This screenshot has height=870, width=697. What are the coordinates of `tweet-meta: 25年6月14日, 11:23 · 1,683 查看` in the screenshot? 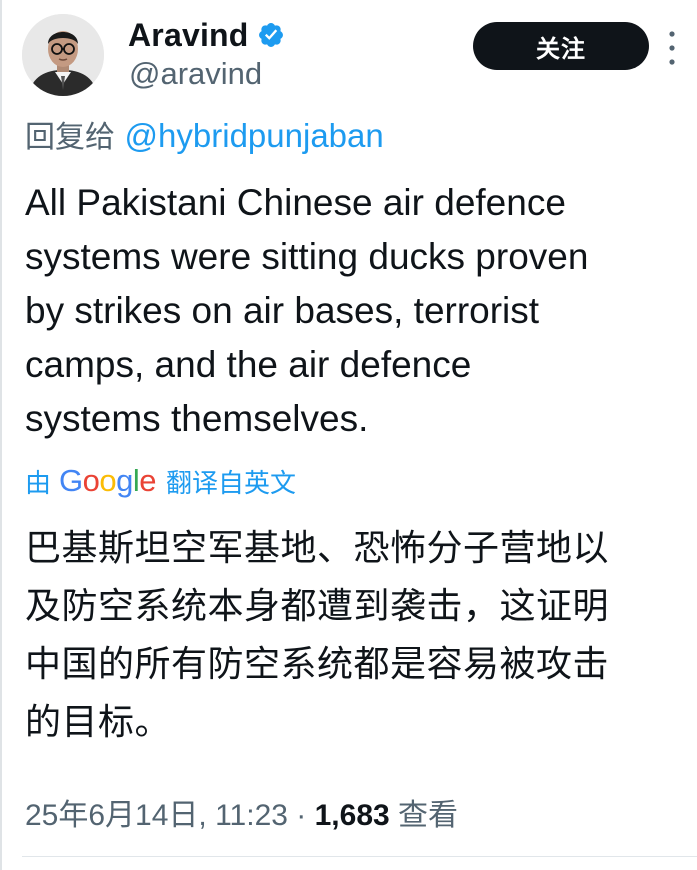 It's located at (241, 812).